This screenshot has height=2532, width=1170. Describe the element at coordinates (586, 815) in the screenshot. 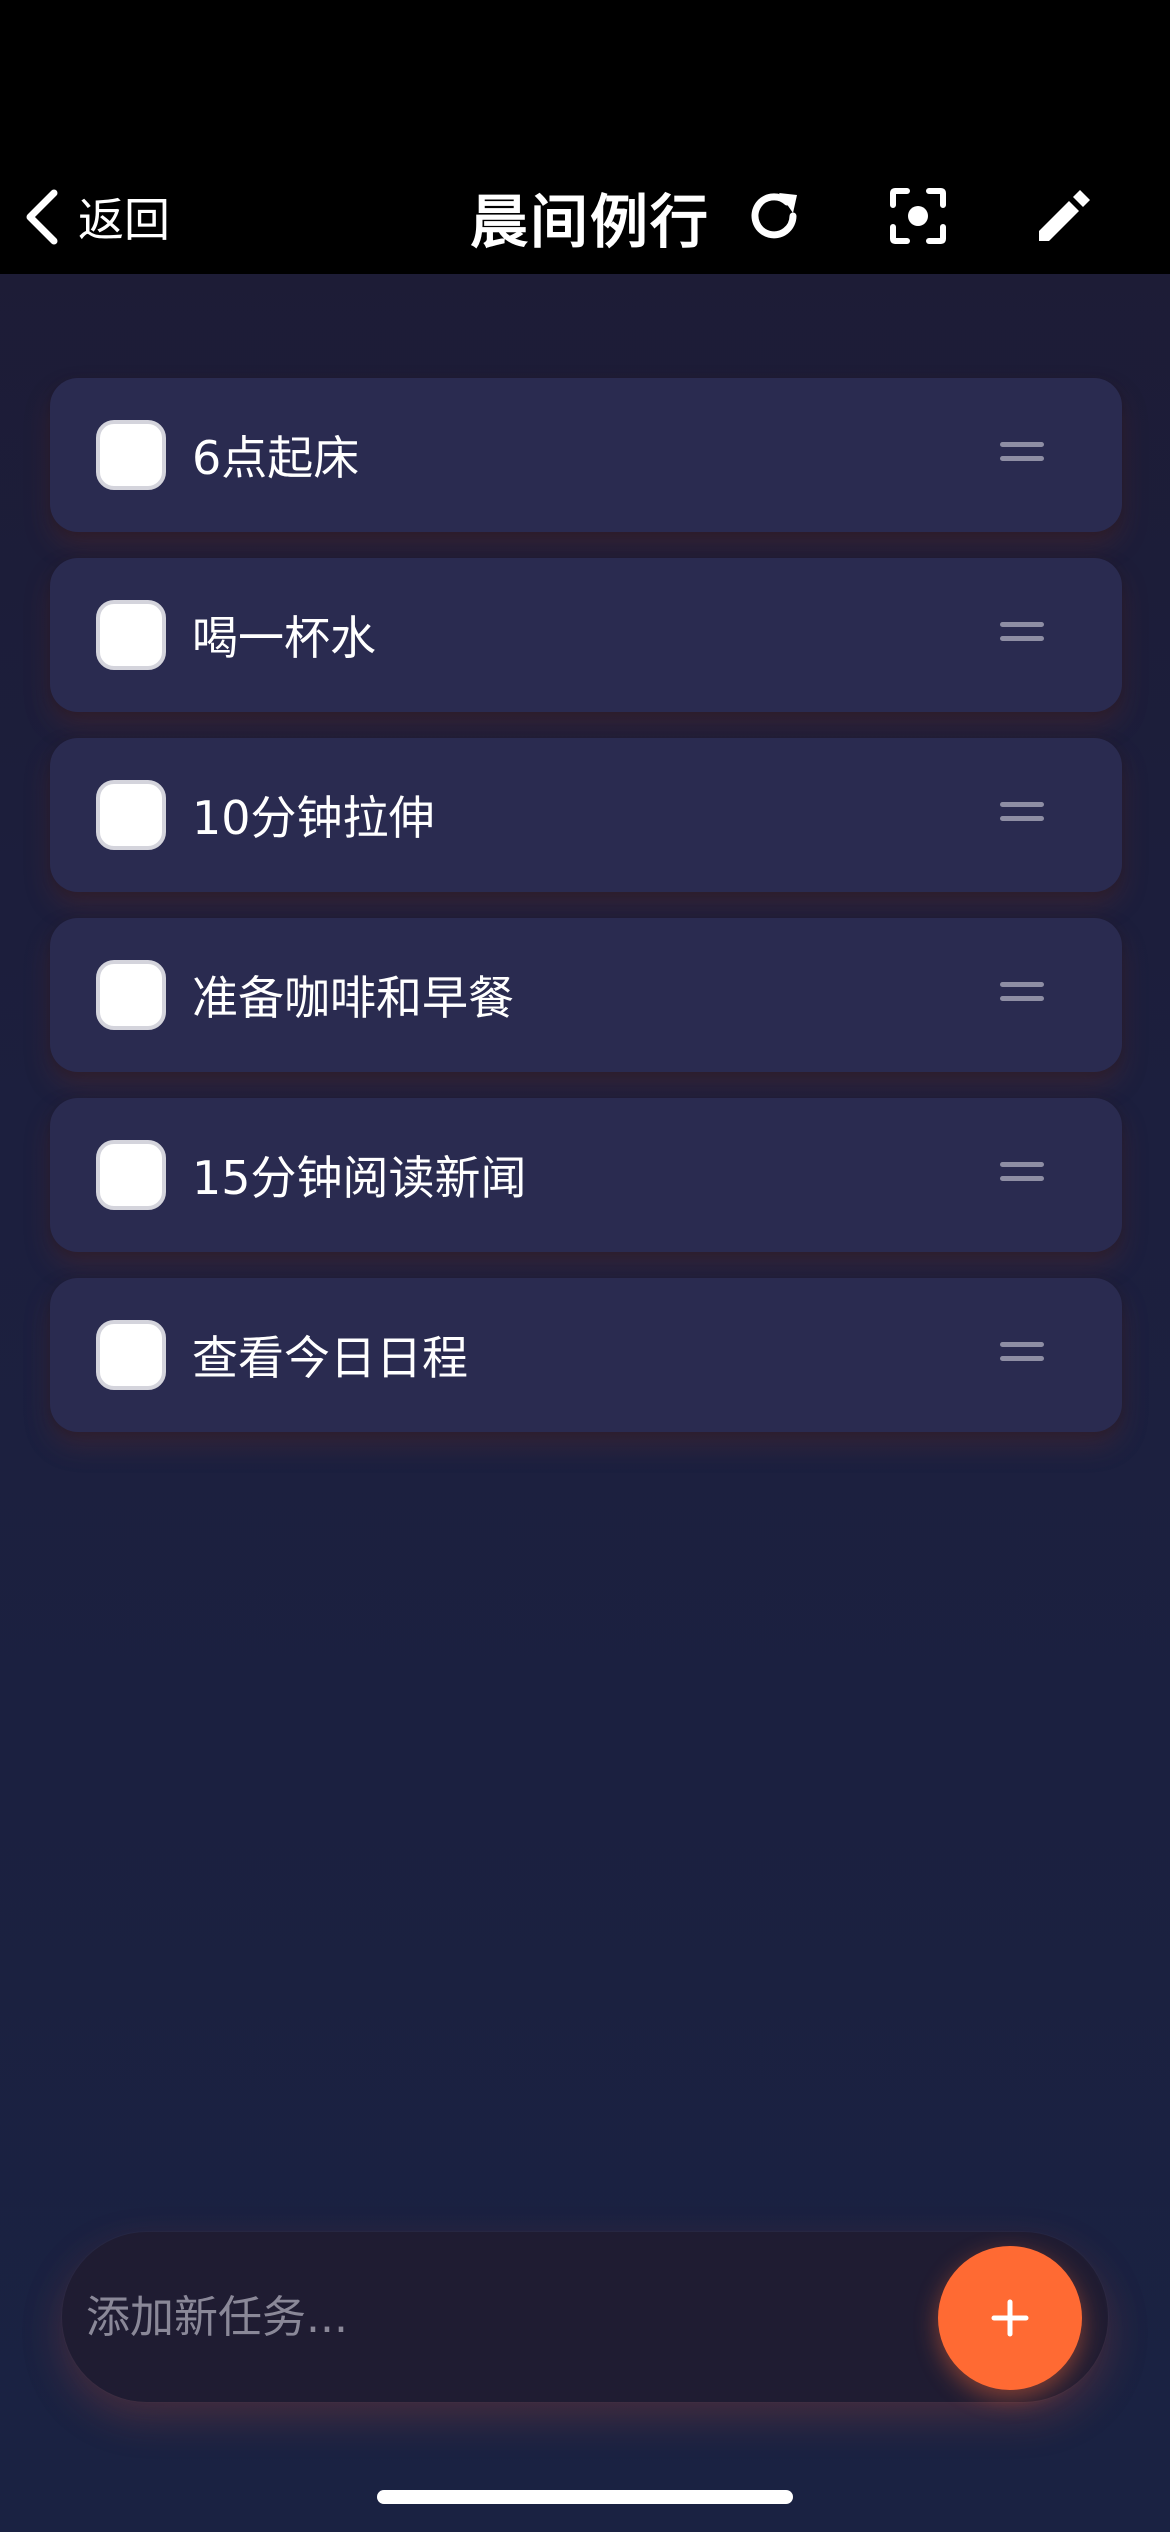

I see `task-item: 10分钟拉伸` at that location.